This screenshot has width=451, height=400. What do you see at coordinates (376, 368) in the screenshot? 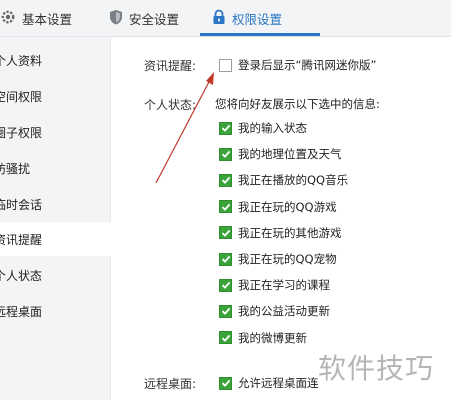
I see `watermark-text: 软件技巧` at bounding box center [376, 368].